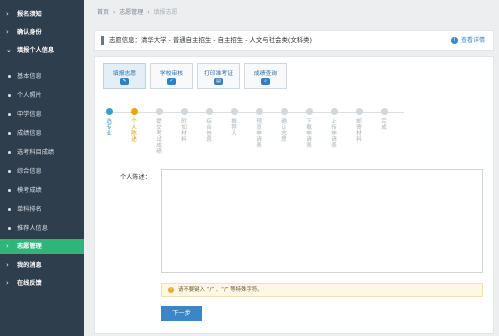 The height and width of the screenshot is (336, 499). Describe the element at coordinates (322, 290) in the screenshot. I see `input-tip: i 请不要键入 “/” 、“/” 等特殊字符。` at that location.